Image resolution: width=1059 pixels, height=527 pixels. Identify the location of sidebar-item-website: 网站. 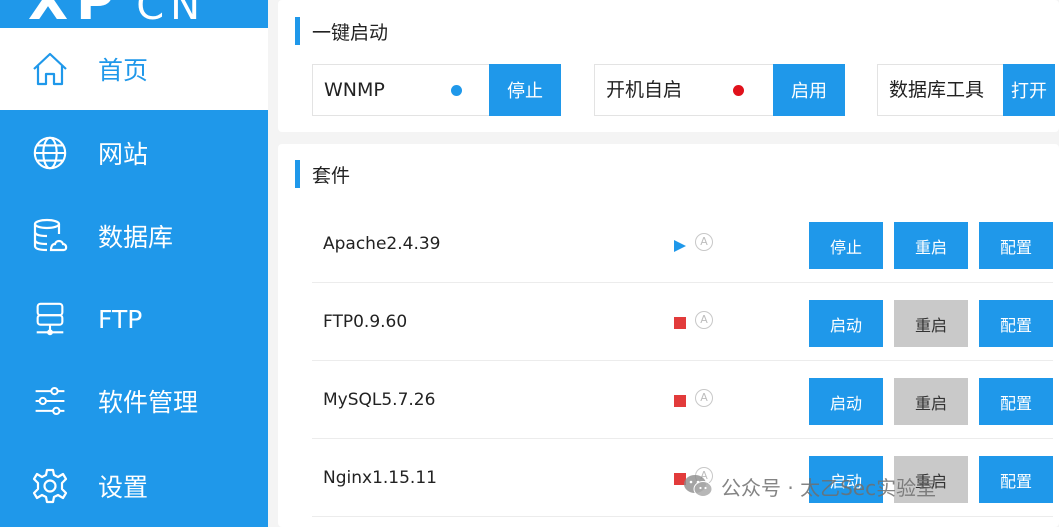
(134, 153).